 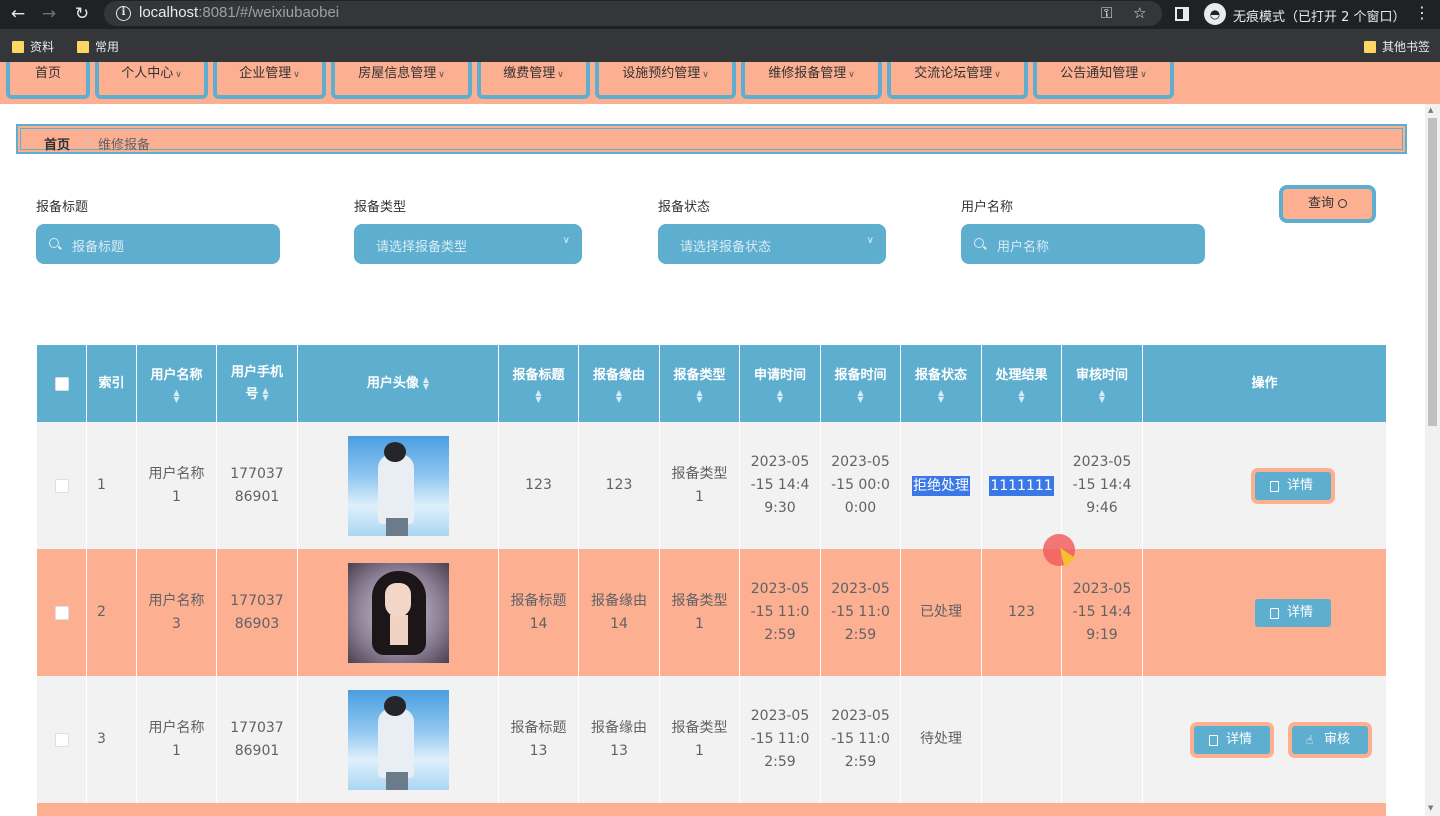 What do you see at coordinates (780, 383) in the screenshot?
I see `col-apply-time: 申请时间 ▲ ▼` at bounding box center [780, 383].